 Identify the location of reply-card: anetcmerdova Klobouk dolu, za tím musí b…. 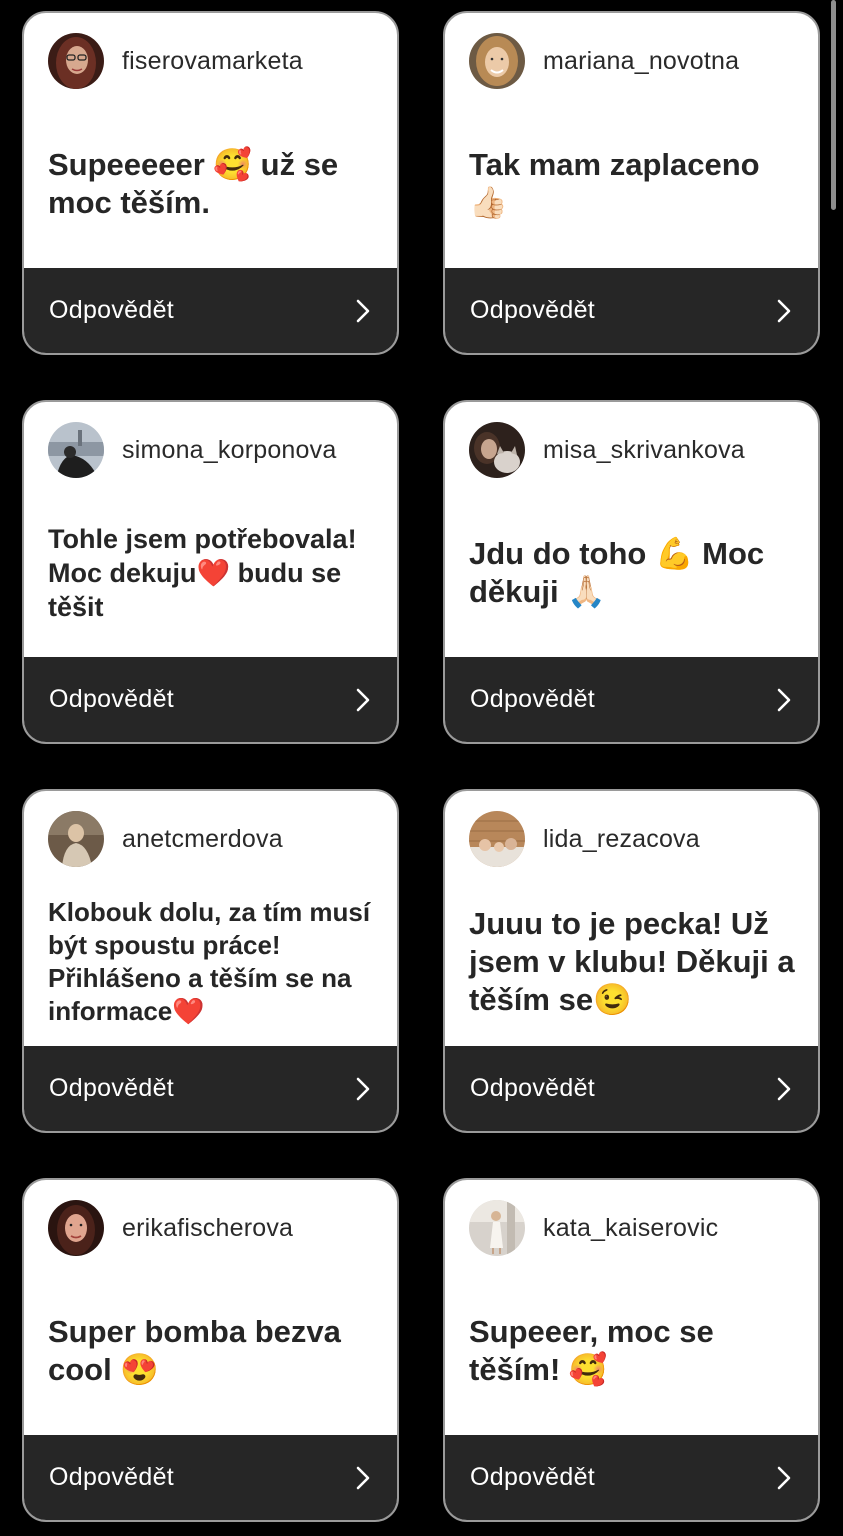
(210, 961).